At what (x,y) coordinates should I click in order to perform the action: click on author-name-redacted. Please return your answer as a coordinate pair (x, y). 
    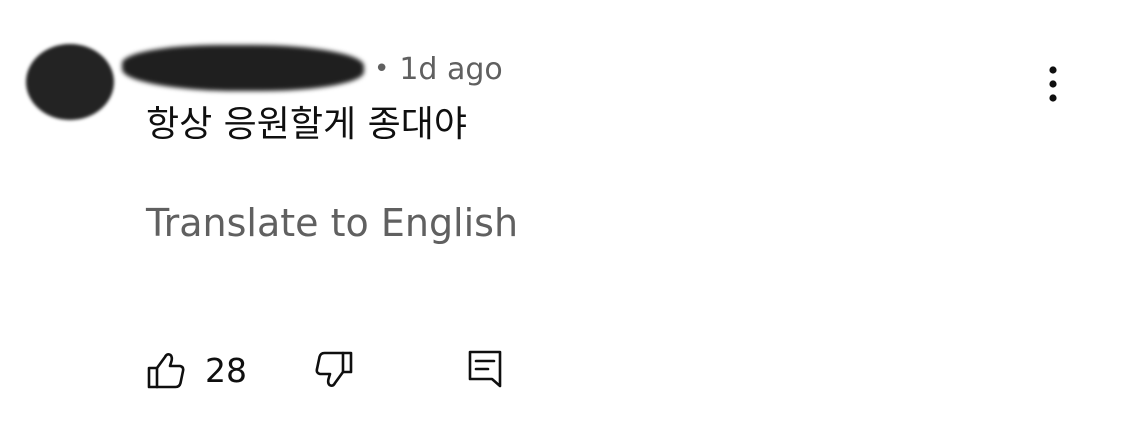
    Looking at the image, I should click on (243, 68).